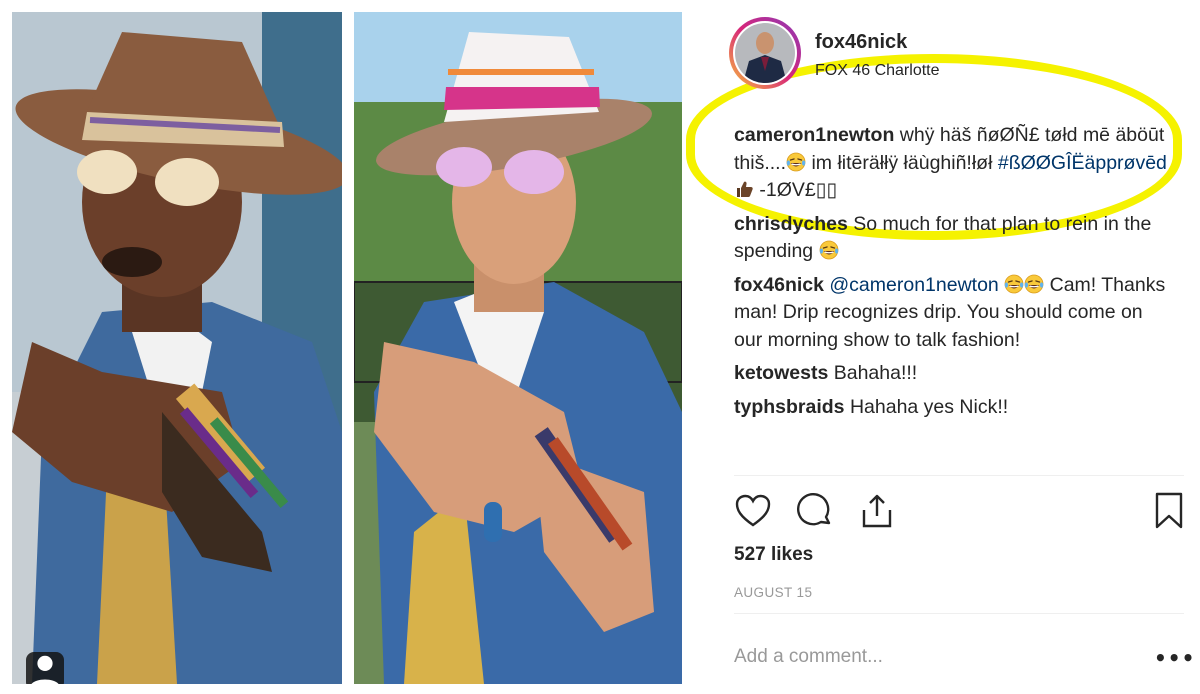 This screenshot has height=694, width=1200. I want to click on avatar-image, so click(765, 53).